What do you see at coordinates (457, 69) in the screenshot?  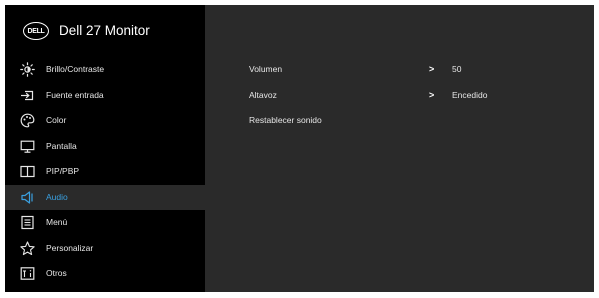 I see `volume-value: 50` at bounding box center [457, 69].